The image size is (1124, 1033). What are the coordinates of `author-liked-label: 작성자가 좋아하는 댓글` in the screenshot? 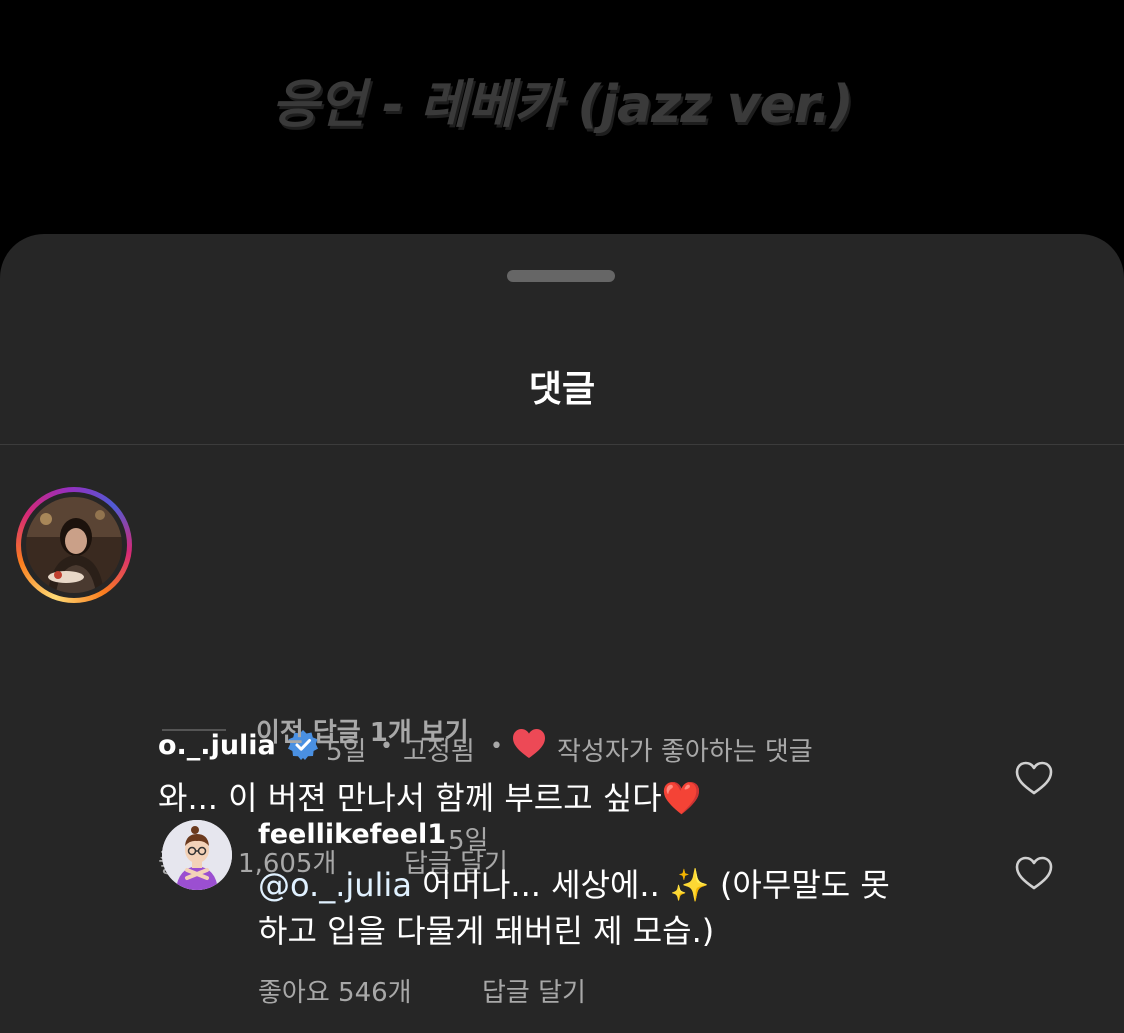 It's located at (685, 752).